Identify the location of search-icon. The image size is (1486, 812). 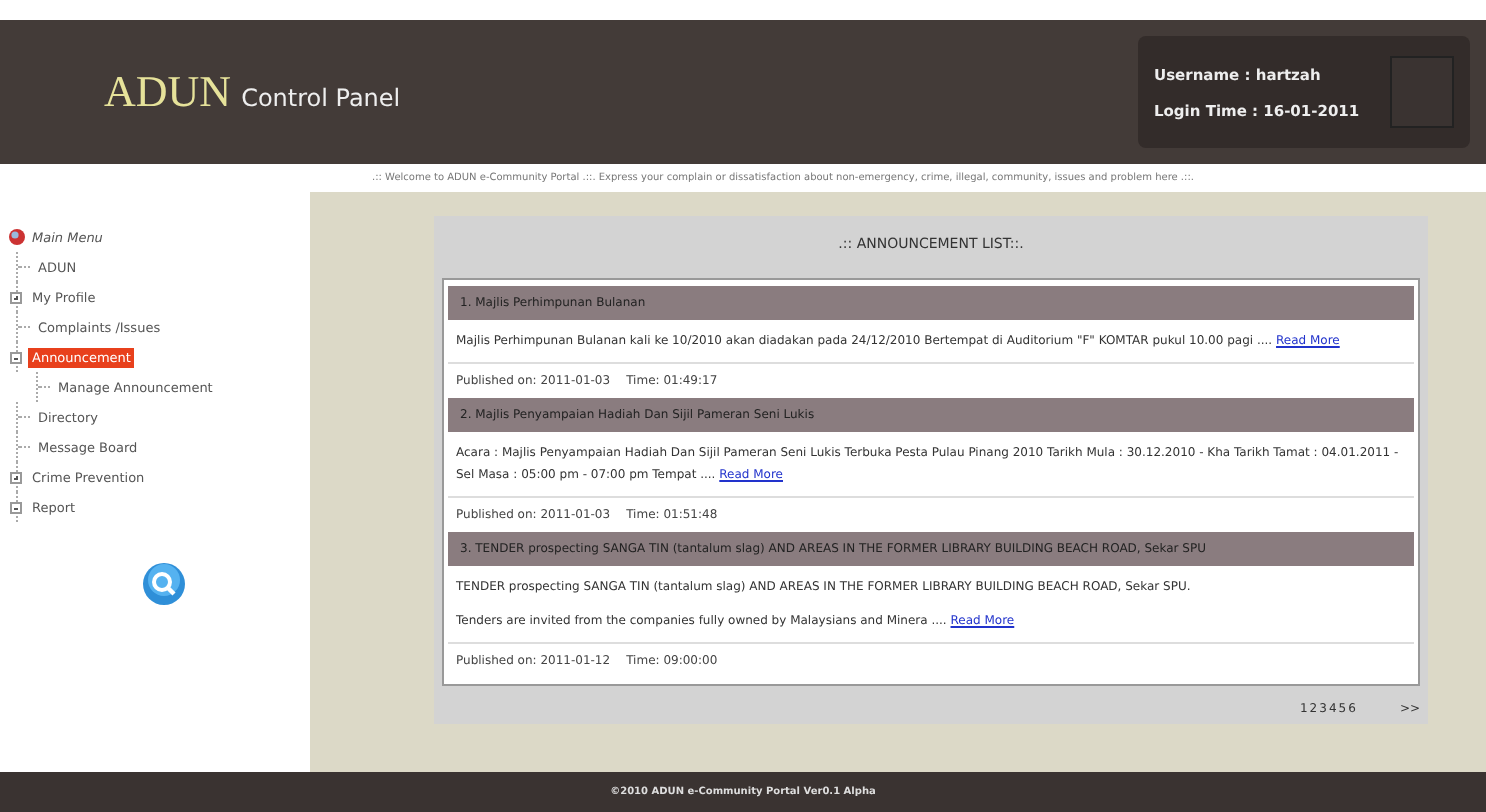
(164, 584).